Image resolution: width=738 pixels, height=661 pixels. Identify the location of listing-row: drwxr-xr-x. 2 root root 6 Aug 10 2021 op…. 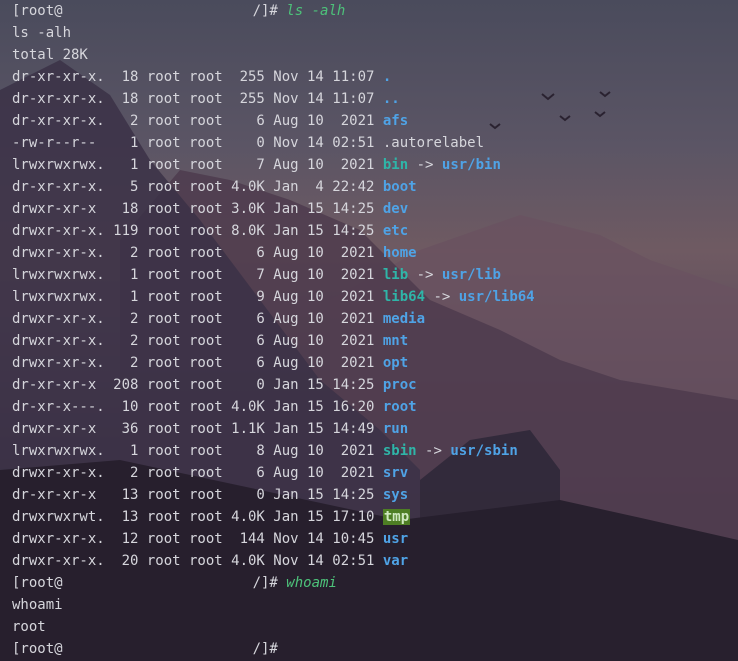
(210, 363).